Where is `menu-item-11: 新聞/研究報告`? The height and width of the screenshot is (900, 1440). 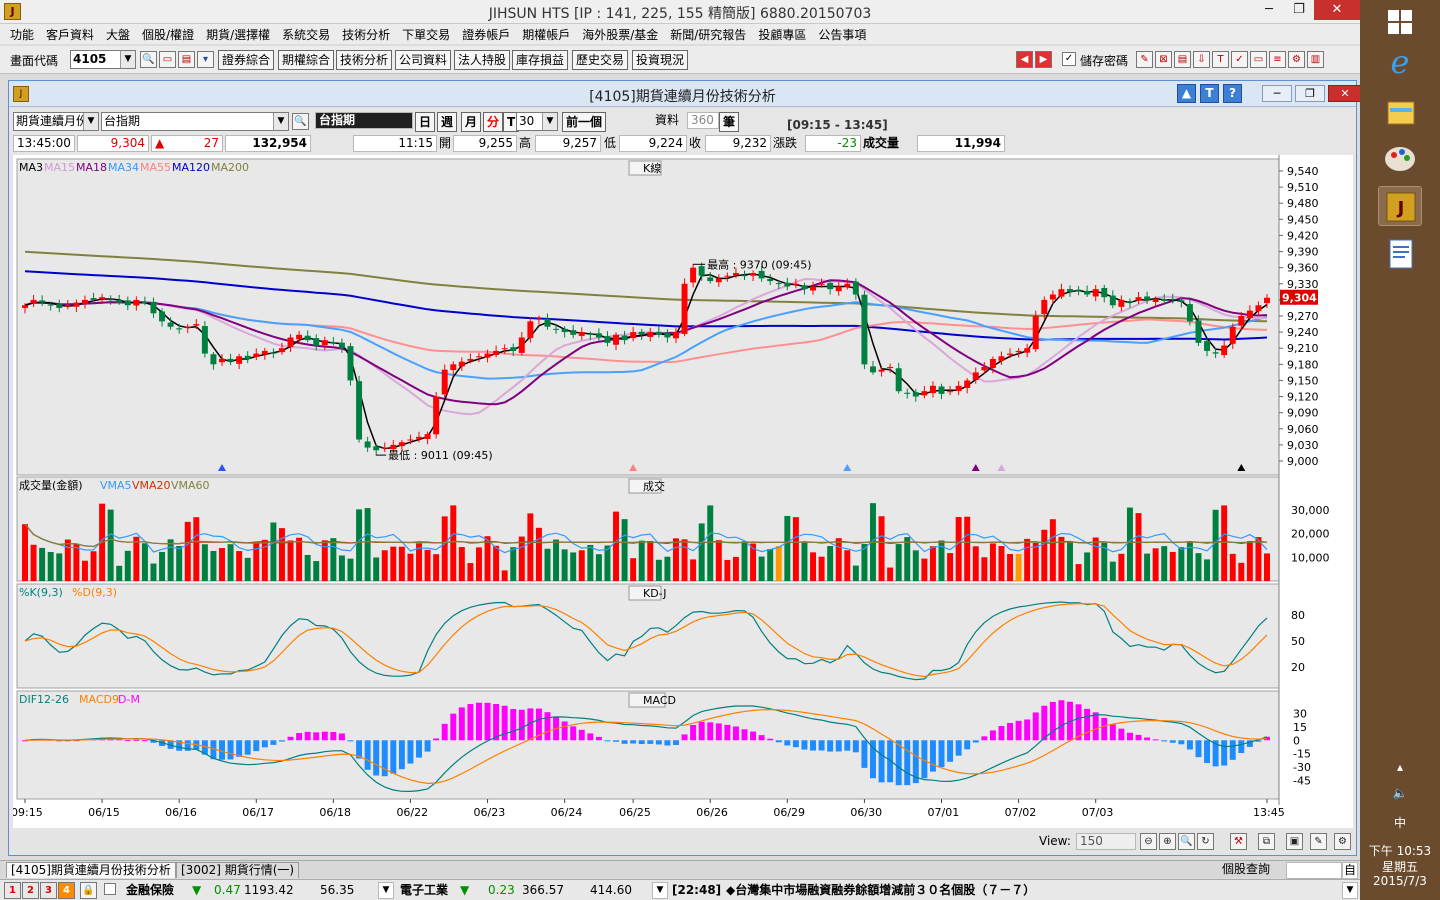
menu-item-11: 新聞/研究報告 is located at coordinates (708, 34).